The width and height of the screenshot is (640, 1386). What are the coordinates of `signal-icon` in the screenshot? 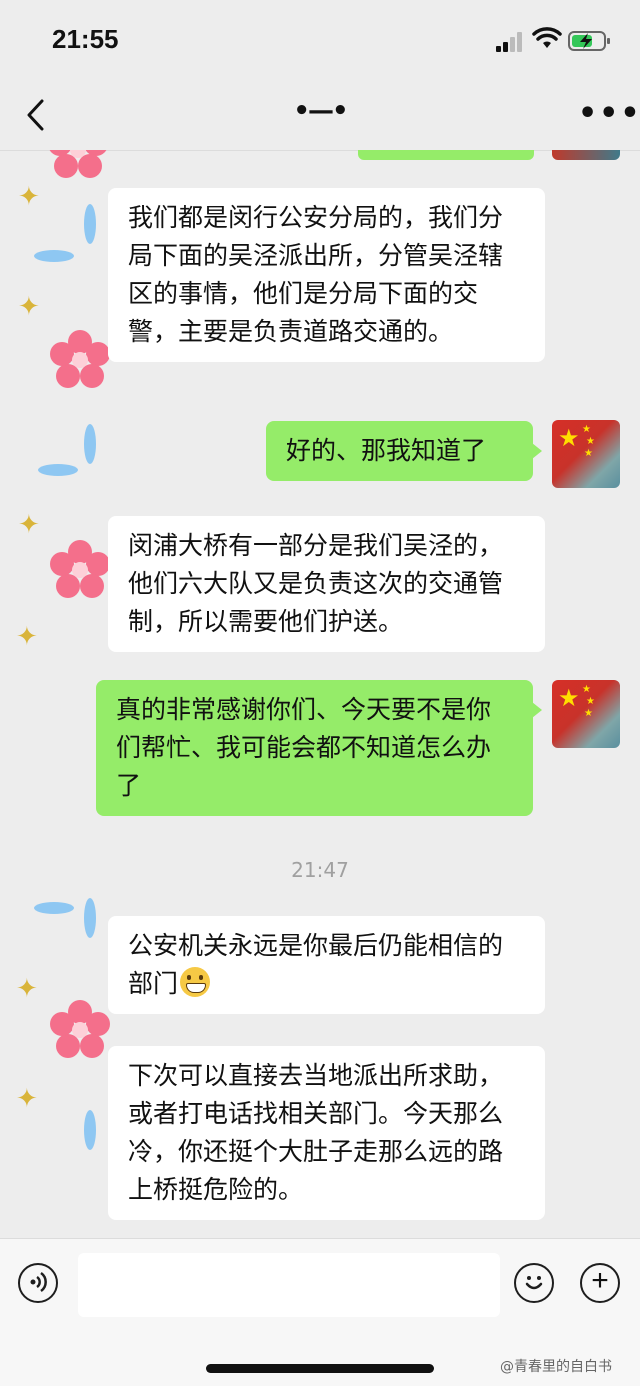 It's located at (509, 42).